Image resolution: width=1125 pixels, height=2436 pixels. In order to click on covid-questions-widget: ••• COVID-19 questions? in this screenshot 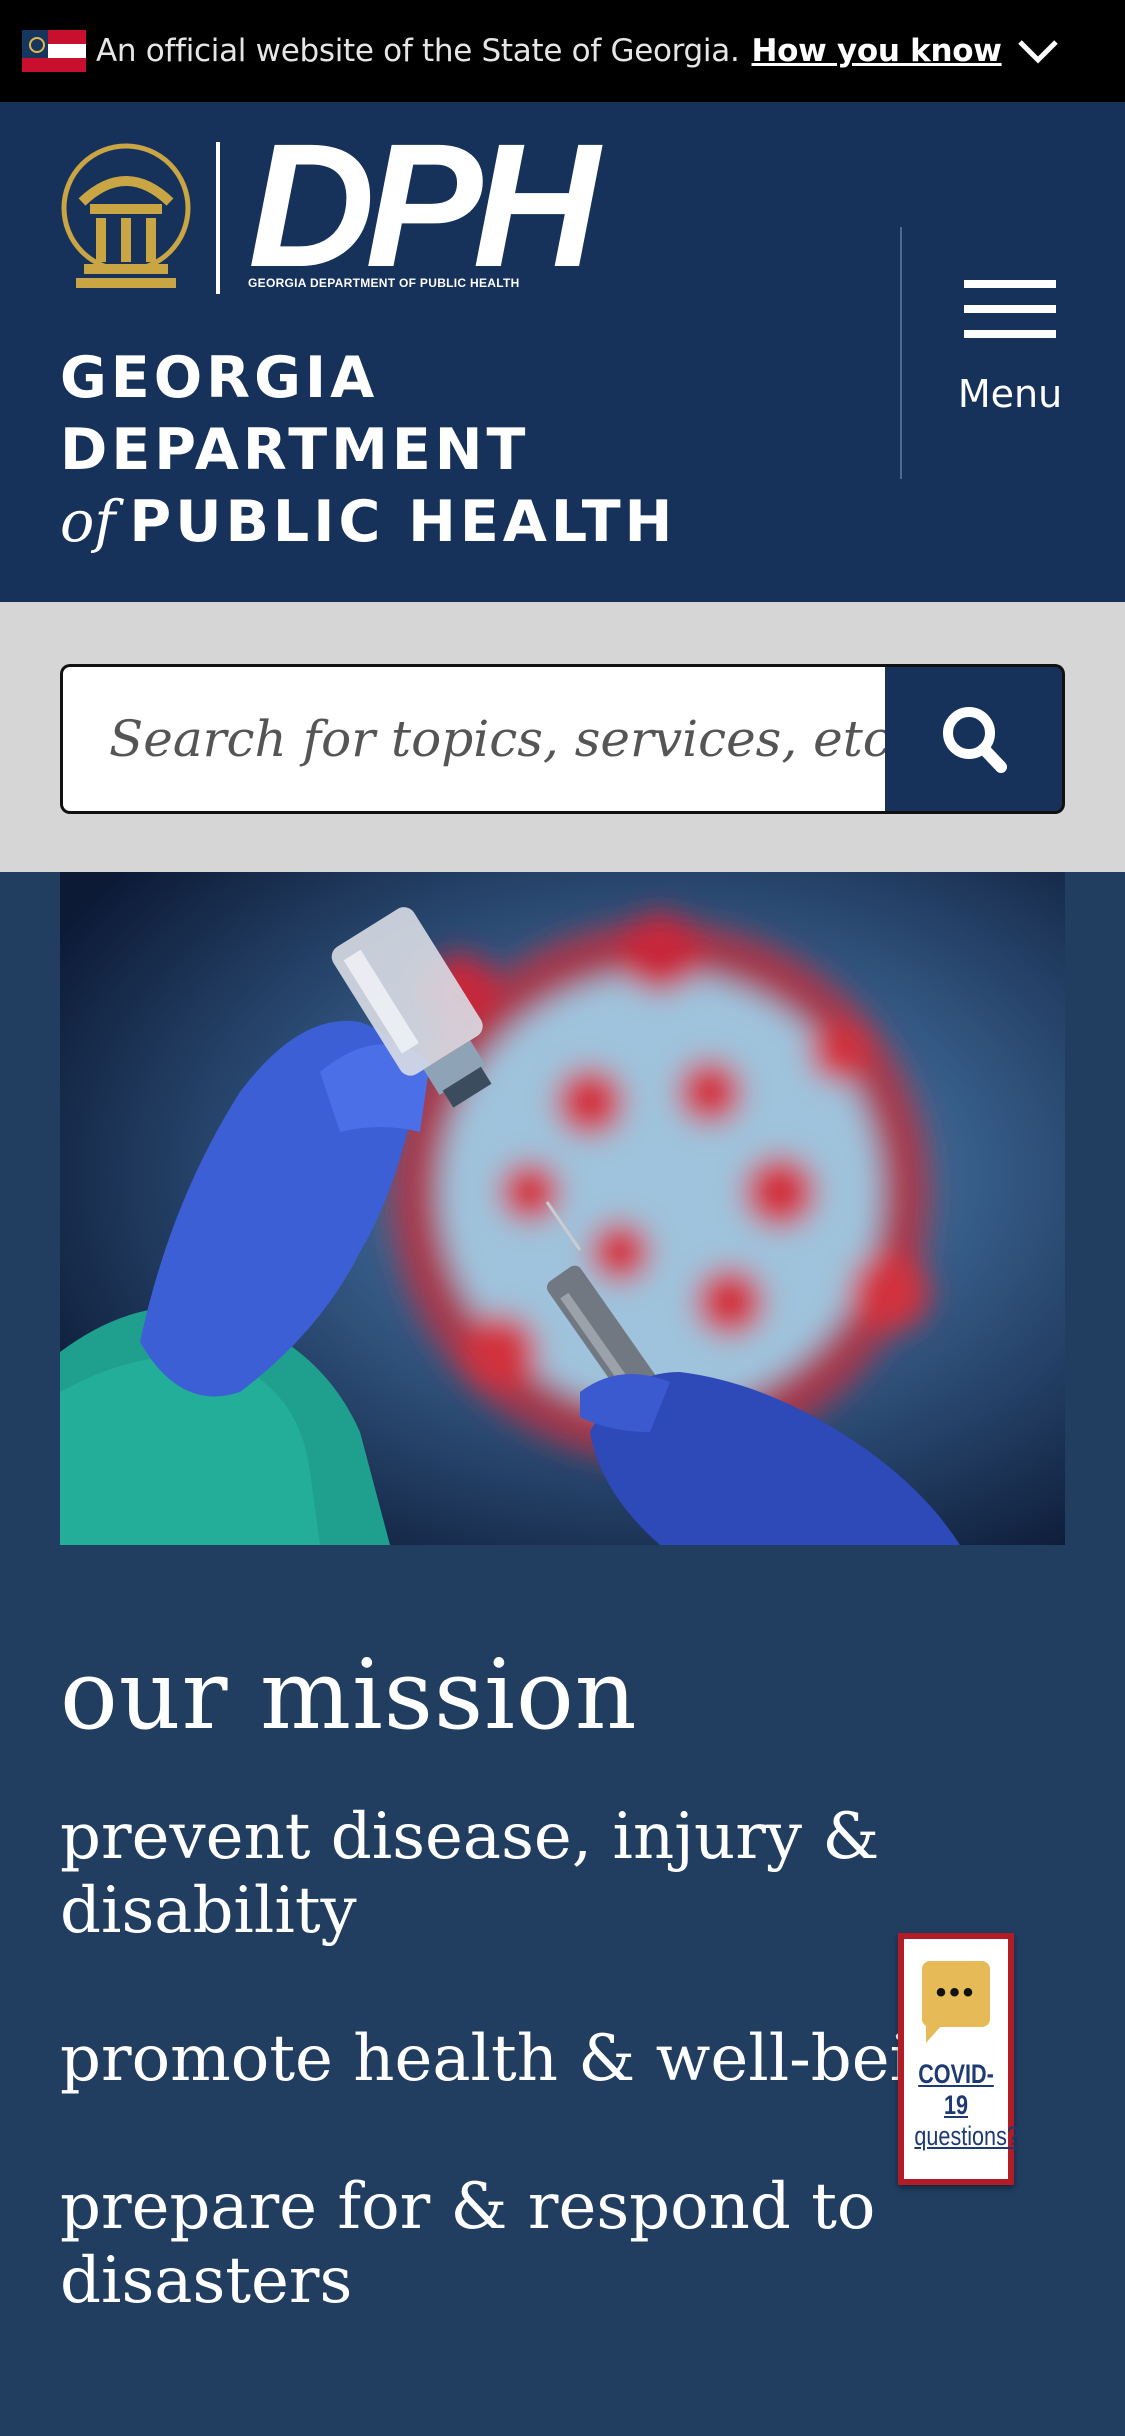, I will do `click(958, 2059)`.